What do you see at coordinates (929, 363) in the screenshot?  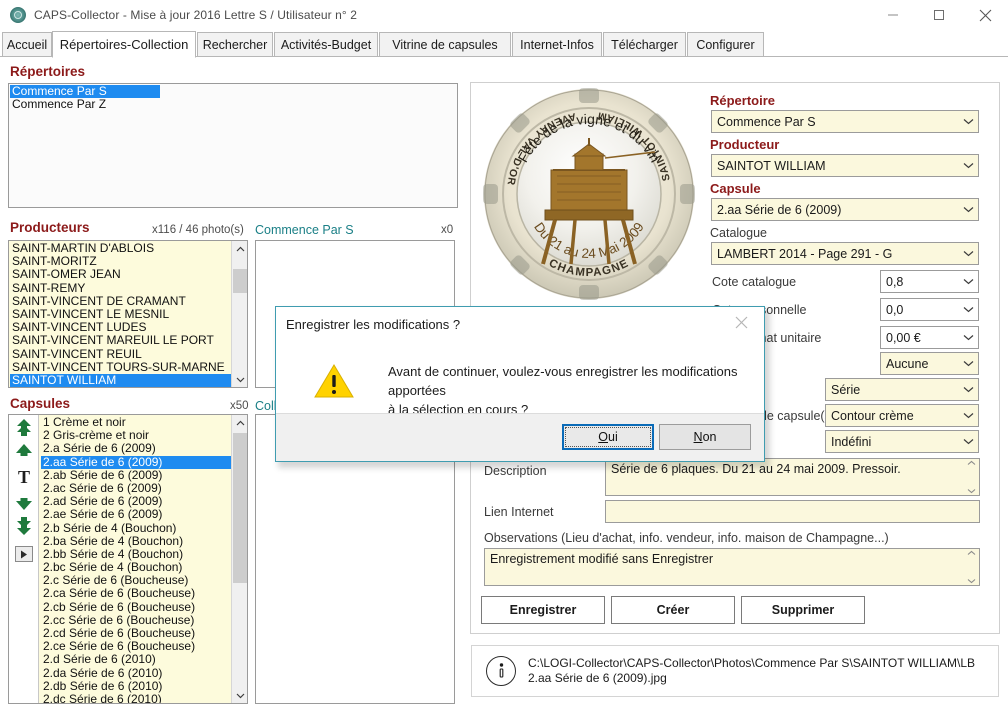 I see `rarete-select: Aucune` at bounding box center [929, 363].